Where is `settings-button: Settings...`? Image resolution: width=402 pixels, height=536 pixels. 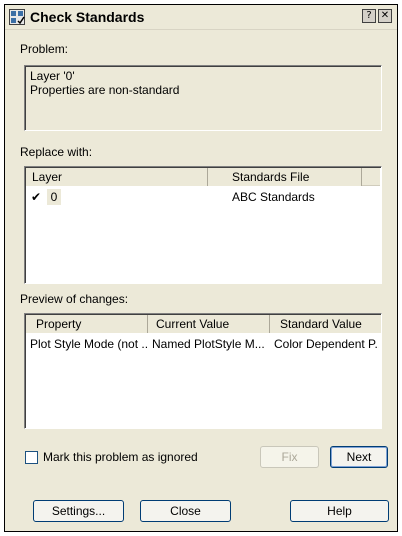
settings-button: Settings... is located at coordinates (78, 511).